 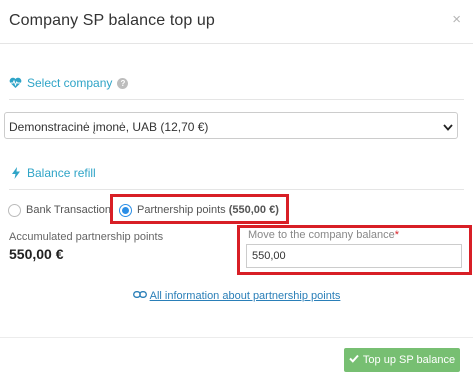 I want to click on info-link-text: All information about partnership points, so click(x=245, y=296).